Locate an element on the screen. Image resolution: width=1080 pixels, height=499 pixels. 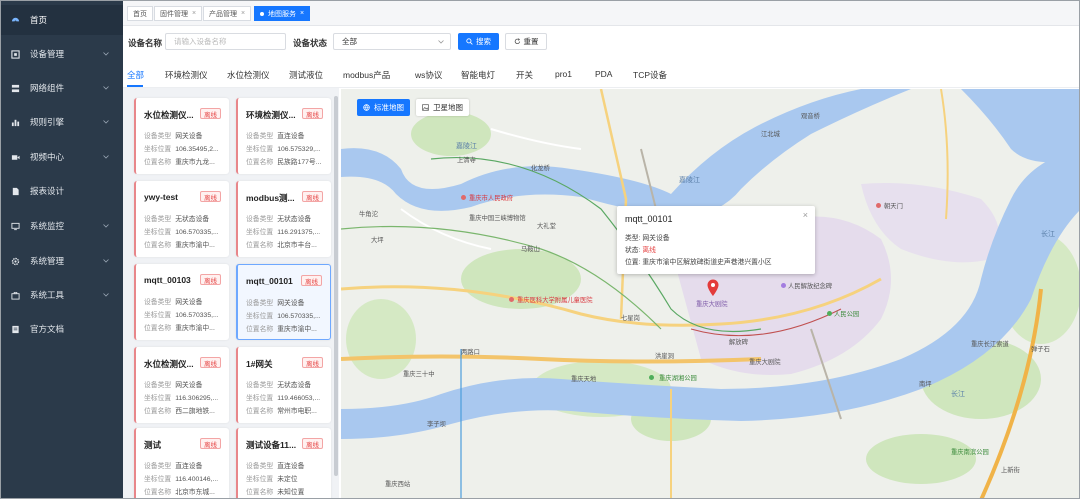
tab-label: 地图服务 is located at coordinates (282, 14).